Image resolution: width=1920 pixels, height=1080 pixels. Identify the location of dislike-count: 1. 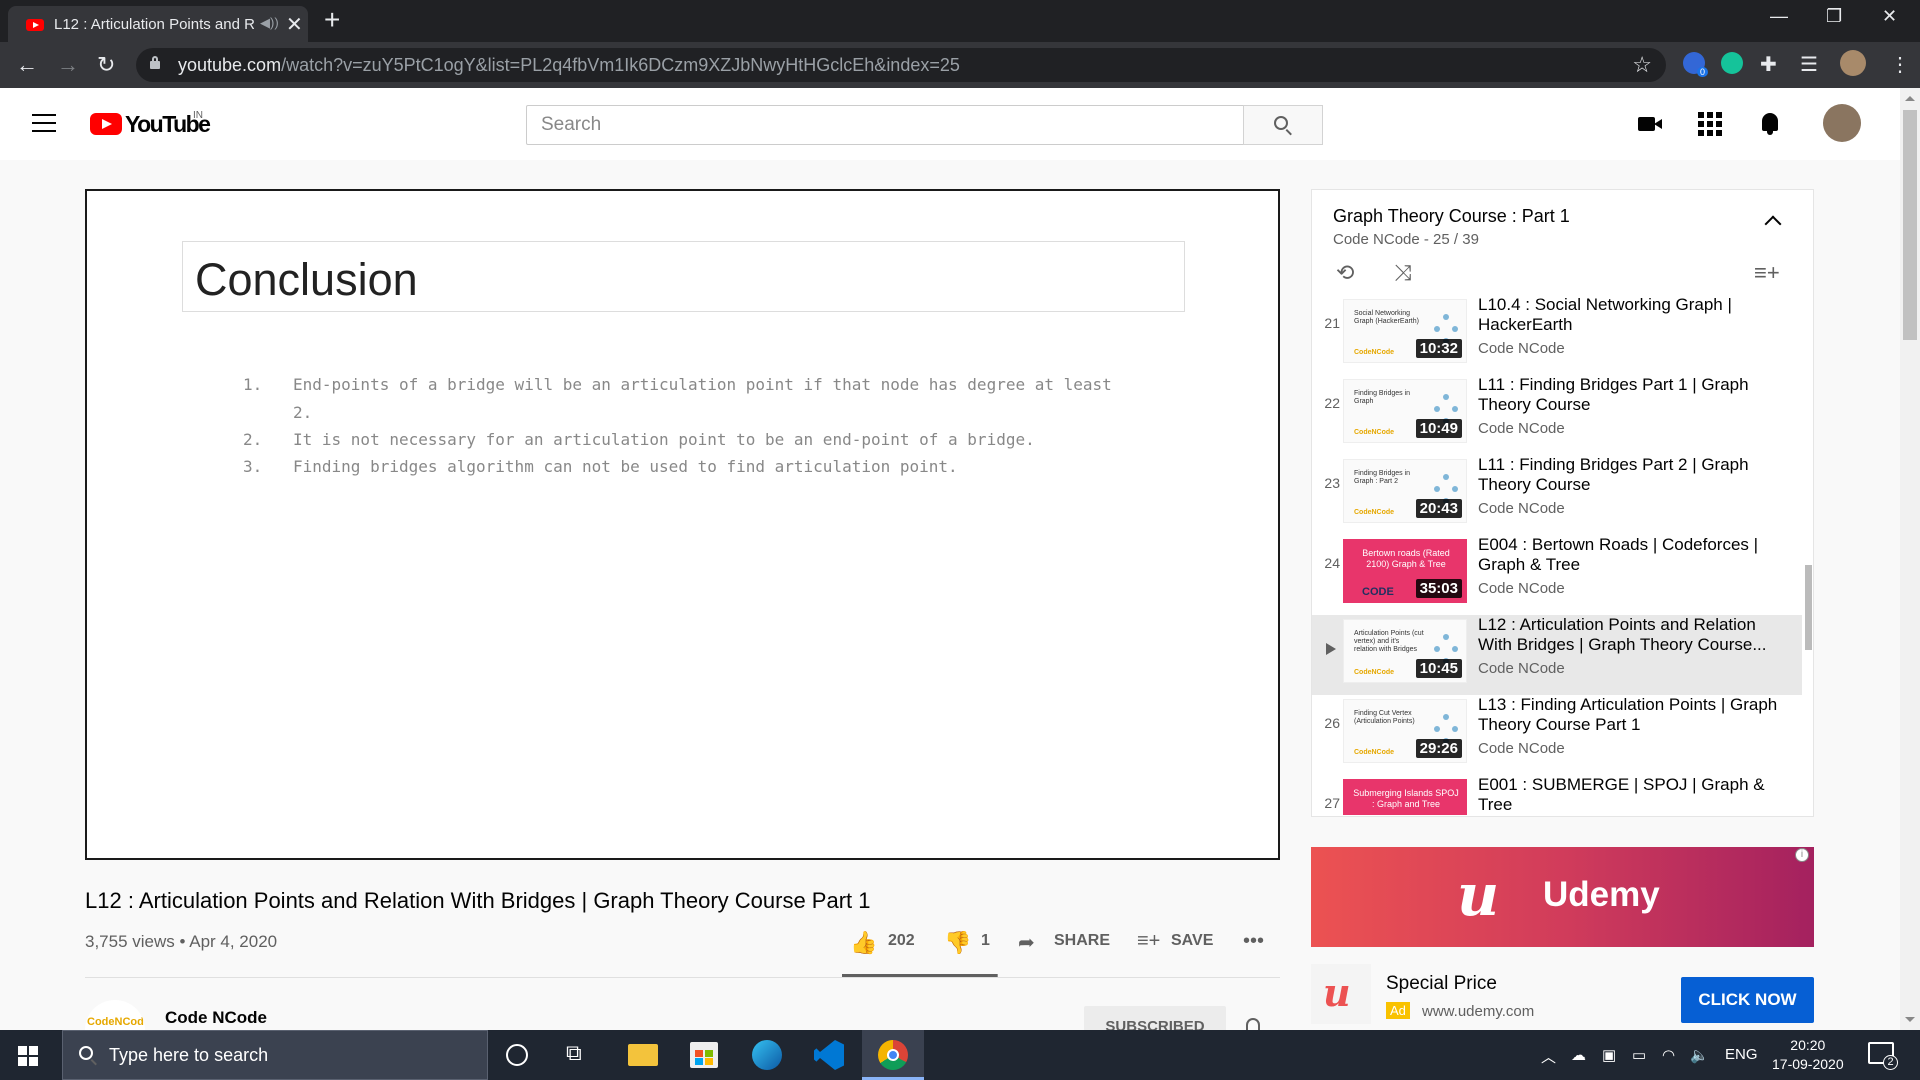
(985, 941).